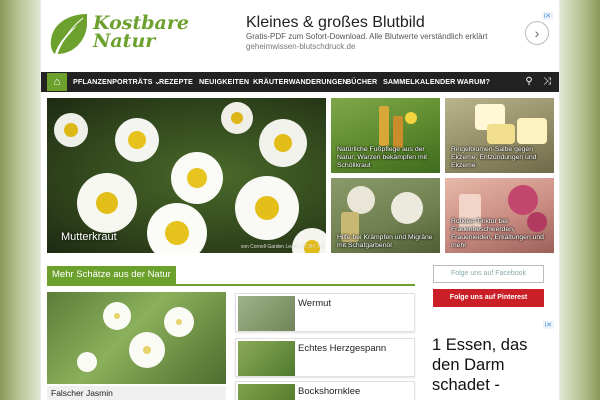  I want to click on nav-item-kraeuterwanderungen: KRÄUTERWANDERUNGEN, so click(300, 82).